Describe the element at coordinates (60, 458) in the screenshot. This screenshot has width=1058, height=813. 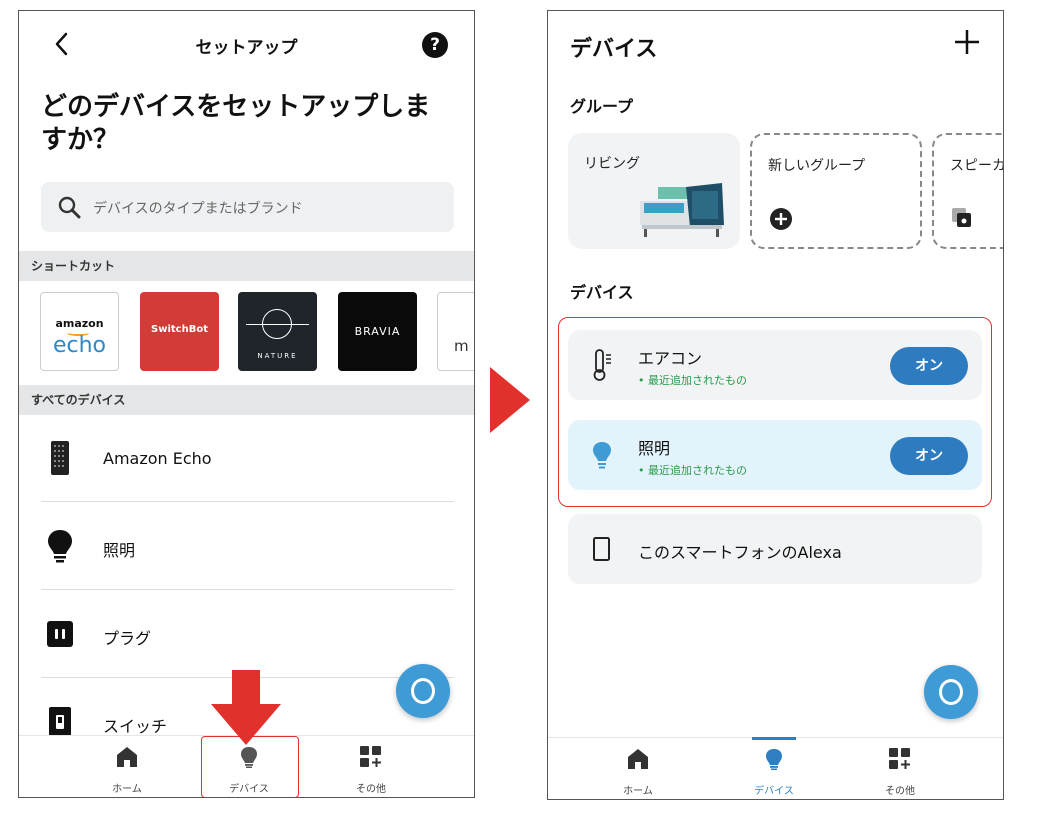
I see `echo-device-icon` at that location.